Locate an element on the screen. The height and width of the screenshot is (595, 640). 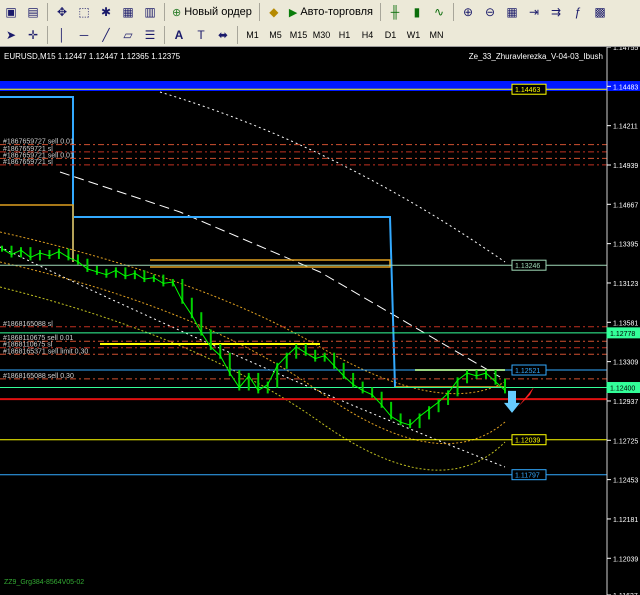
profiles-icon: ▤ is located at coordinates (33, 12).